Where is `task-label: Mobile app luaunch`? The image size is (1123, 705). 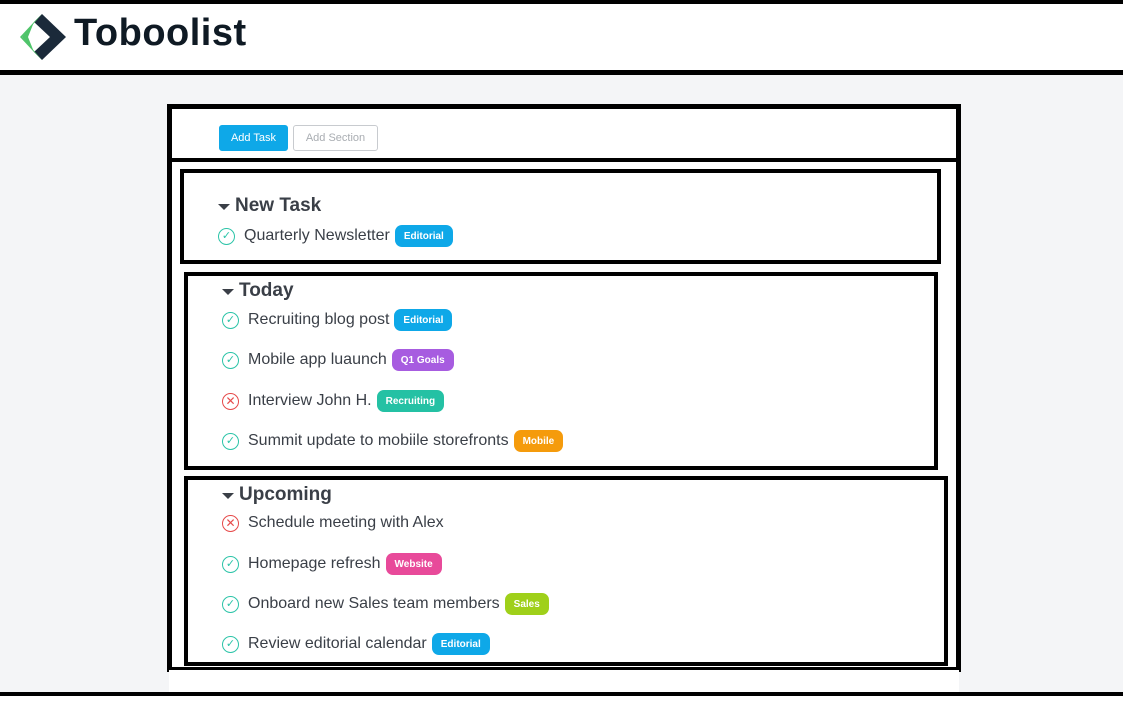
task-label: Mobile app luaunch is located at coordinates (317, 359).